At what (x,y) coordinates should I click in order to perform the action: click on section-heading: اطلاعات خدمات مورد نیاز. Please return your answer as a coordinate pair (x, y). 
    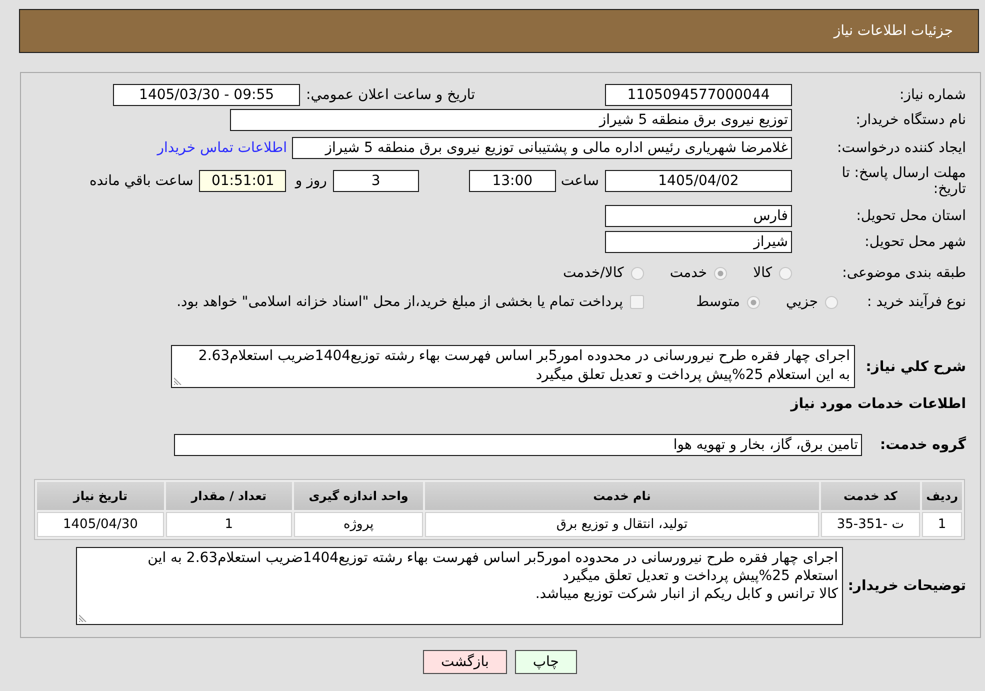
    Looking at the image, I should click on (878, 404).